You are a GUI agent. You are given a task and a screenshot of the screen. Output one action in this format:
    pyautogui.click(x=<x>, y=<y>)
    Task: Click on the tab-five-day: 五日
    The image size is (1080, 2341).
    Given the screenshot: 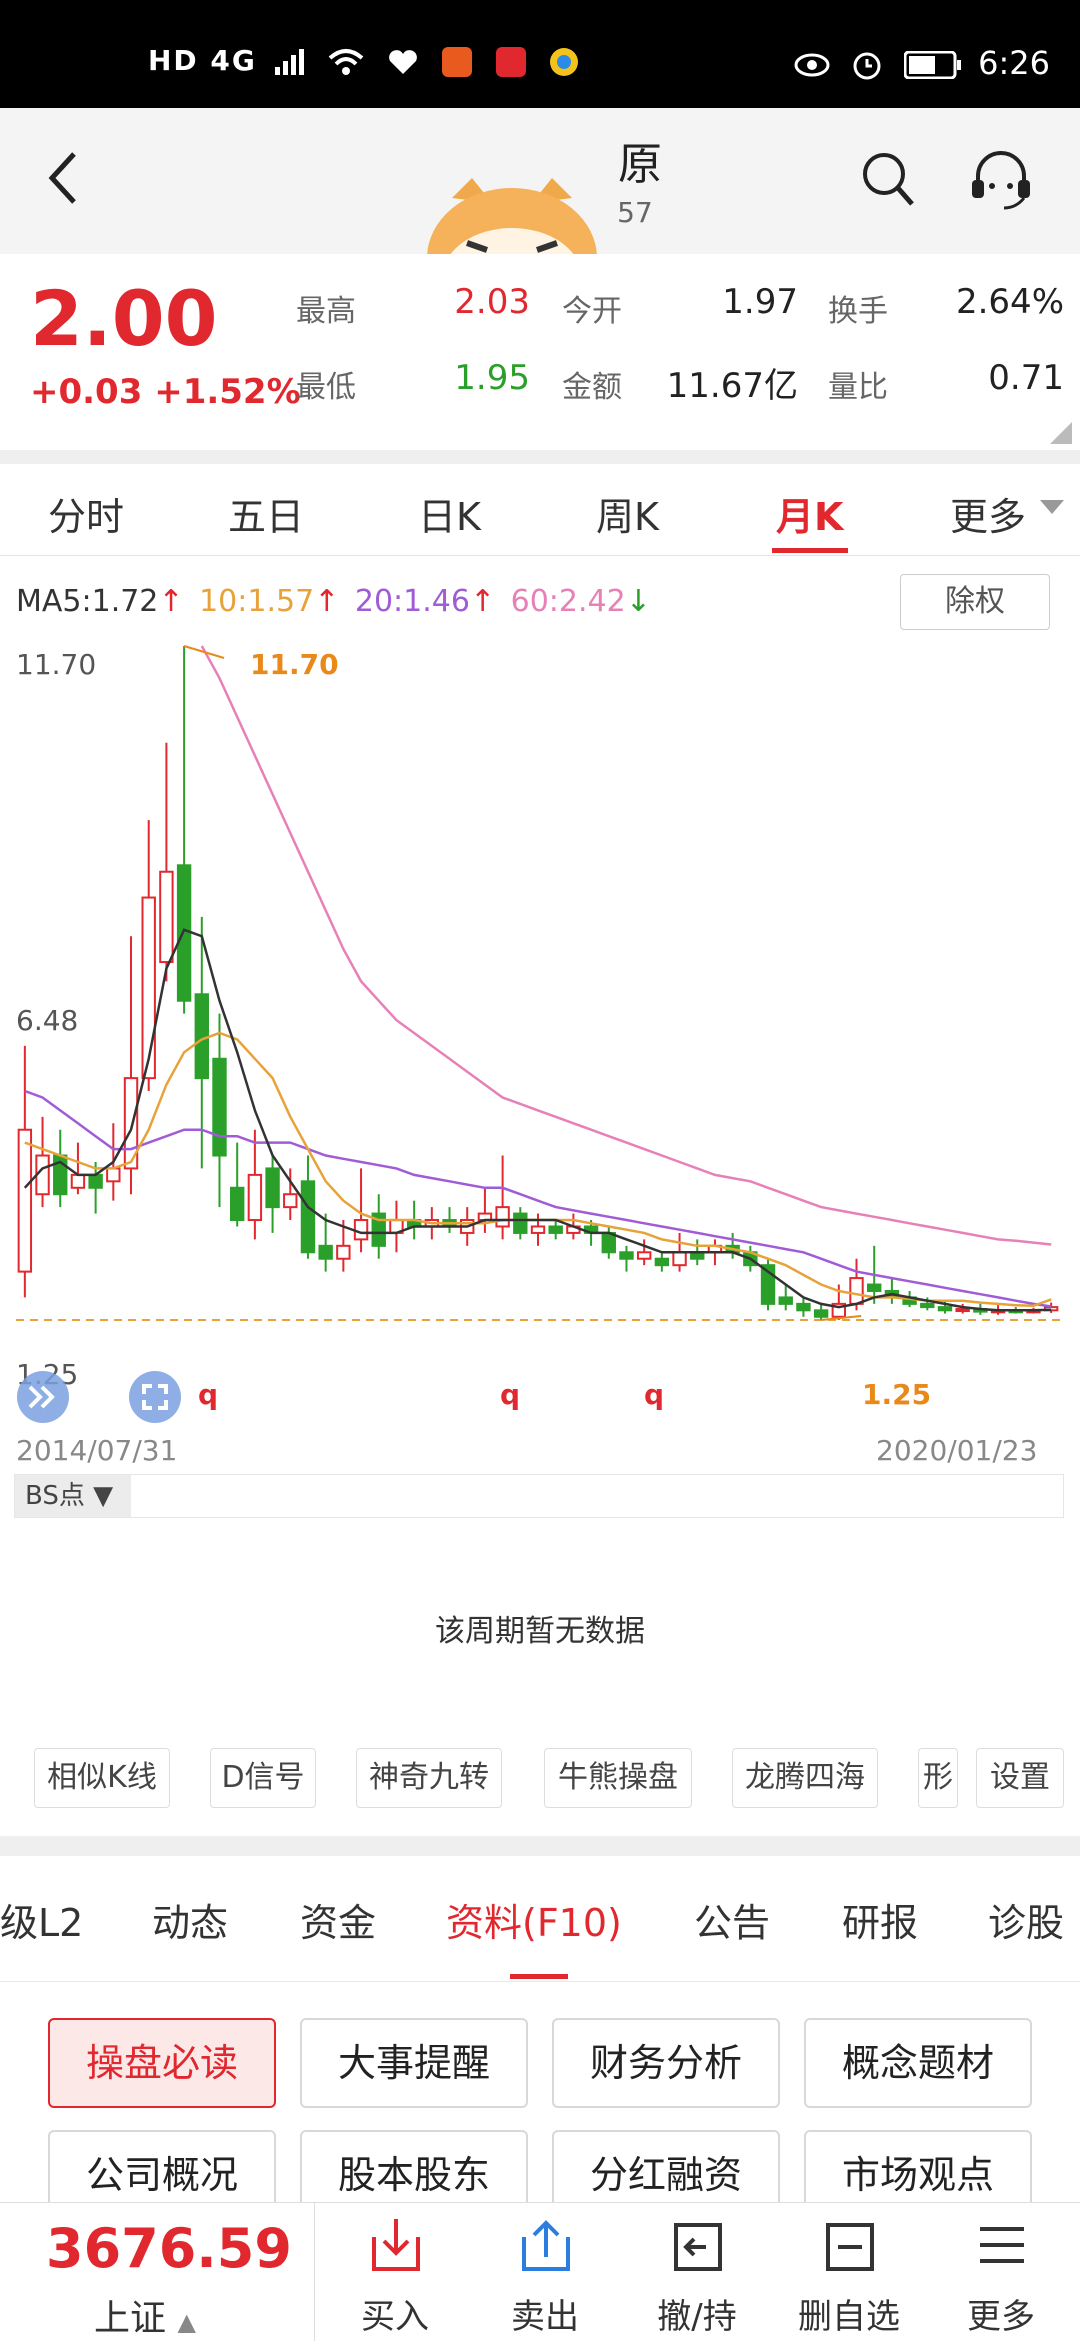 What is the action you would take?
    pyautogui.click(x=266, y=513)
    